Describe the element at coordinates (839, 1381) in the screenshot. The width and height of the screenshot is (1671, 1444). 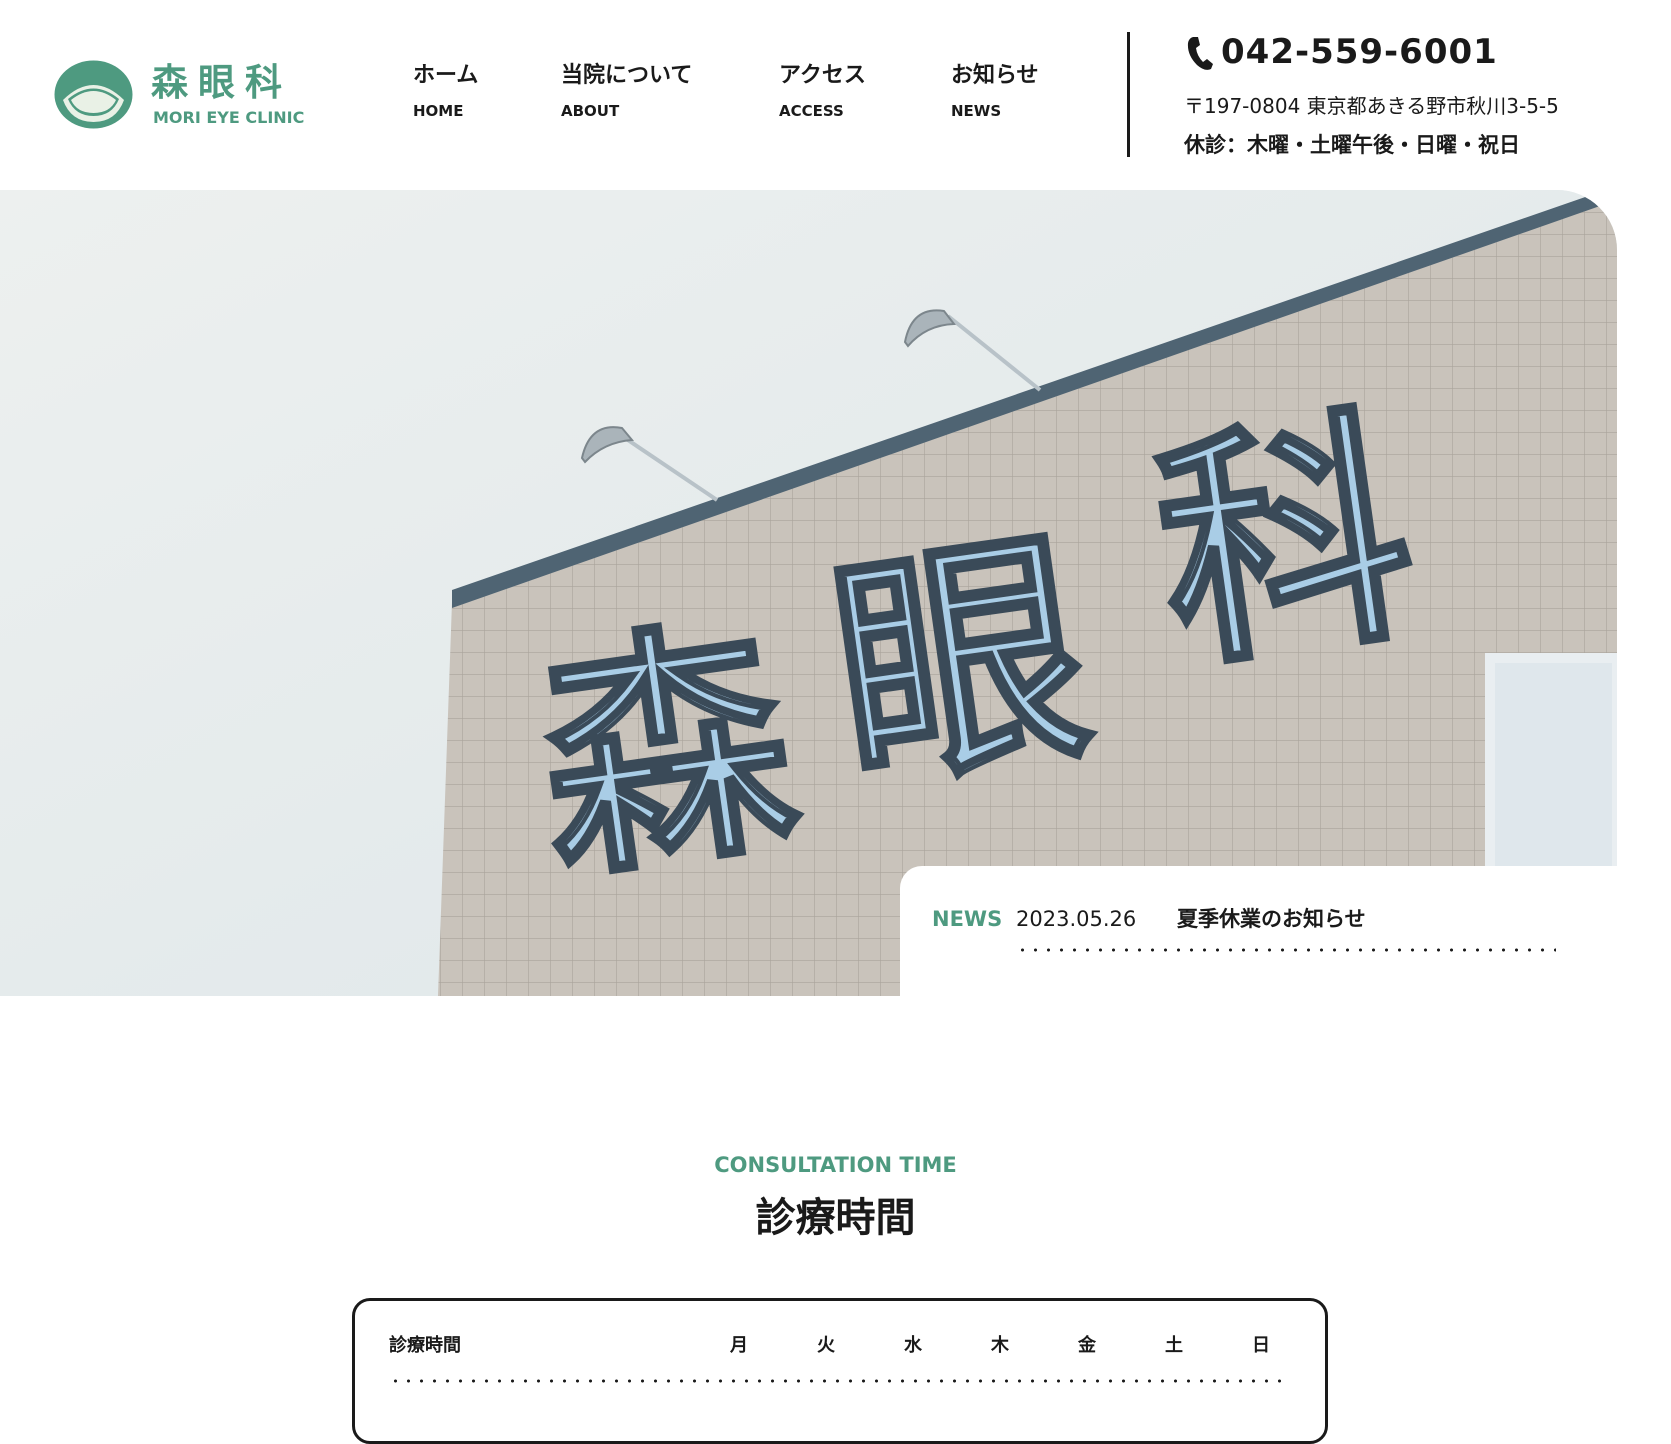
I see `table-dotted-divider` at that location.